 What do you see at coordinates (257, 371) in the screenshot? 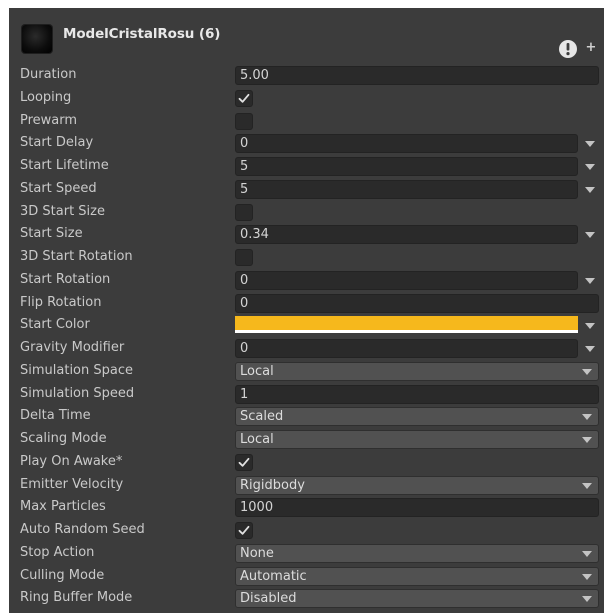
I see `simulation-space-selected-value: Local` at bounding box center [257, 371].